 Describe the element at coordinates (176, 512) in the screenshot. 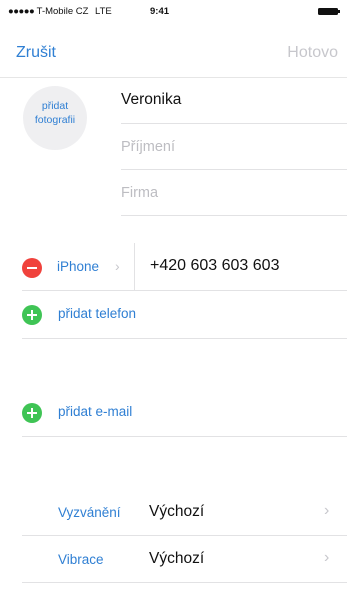

I see `ringtone-value: Výchozí` at that location.